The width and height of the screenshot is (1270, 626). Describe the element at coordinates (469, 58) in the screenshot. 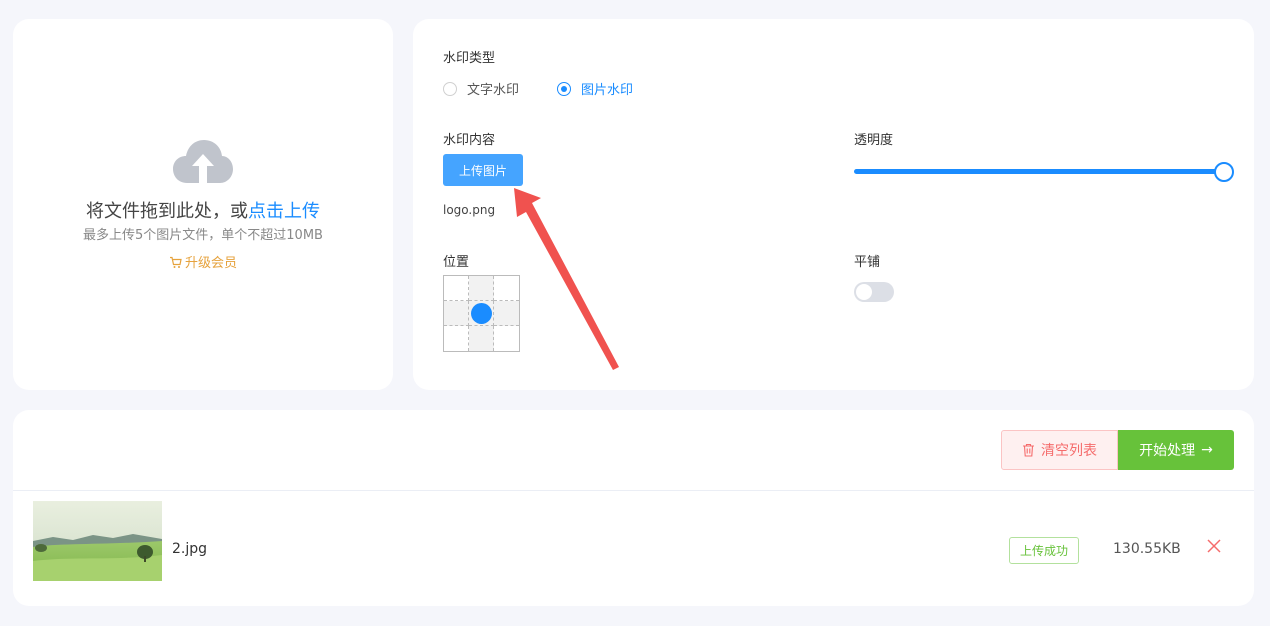

I see `watermark-type-label: 水印类型` at that location.